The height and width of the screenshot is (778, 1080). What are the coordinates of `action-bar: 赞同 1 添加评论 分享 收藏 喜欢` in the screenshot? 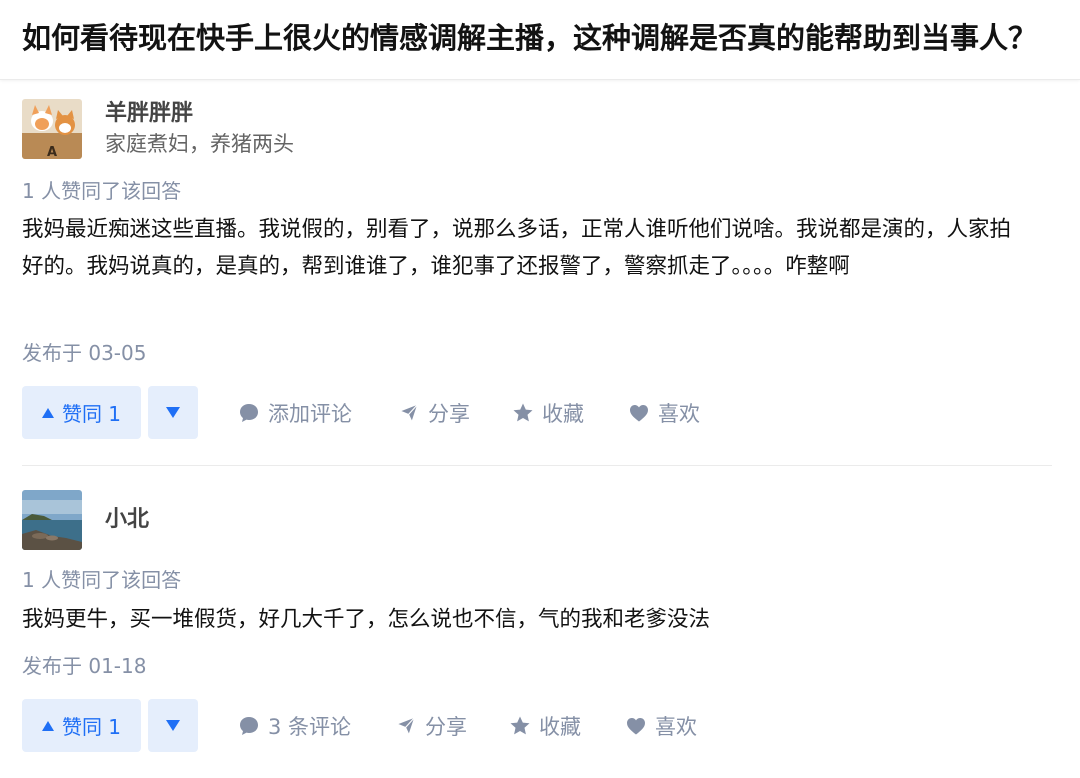 It's located at (537, 413).